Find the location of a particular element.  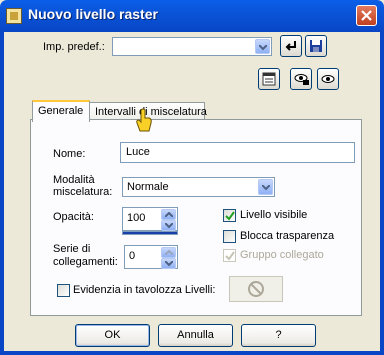

opacity-slider is located at coordinates (150, 233).